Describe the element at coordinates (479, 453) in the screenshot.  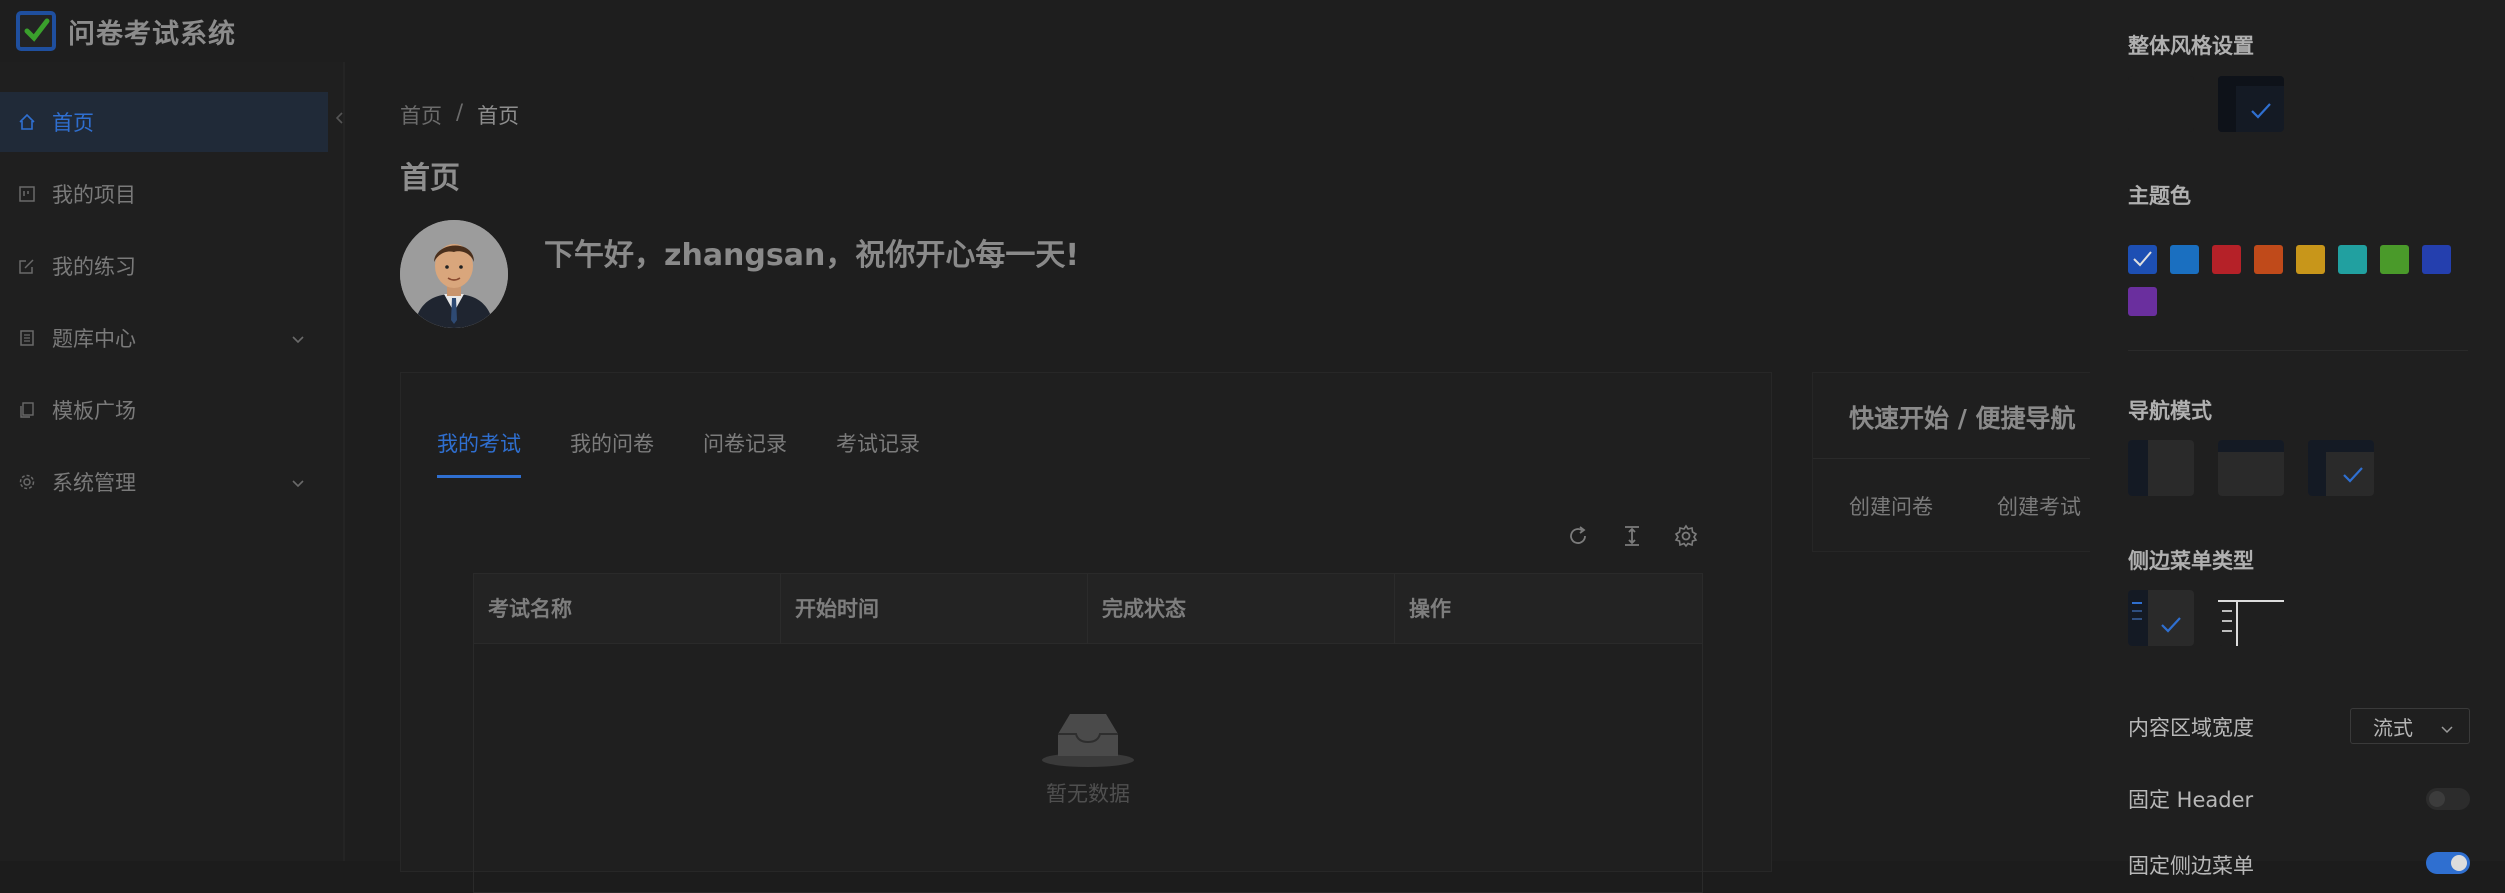
I see `tab-my-exams: 我的考试` at that location.